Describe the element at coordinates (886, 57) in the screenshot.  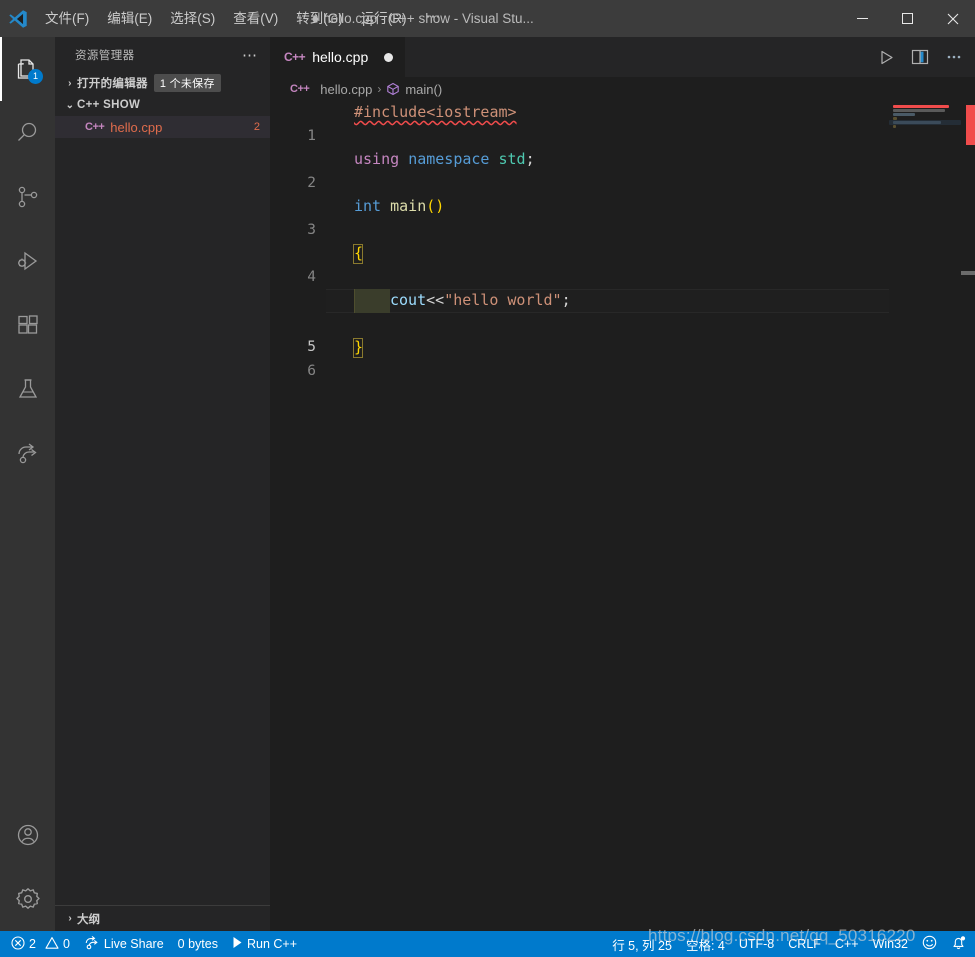
I see `run-code-button` at that location.